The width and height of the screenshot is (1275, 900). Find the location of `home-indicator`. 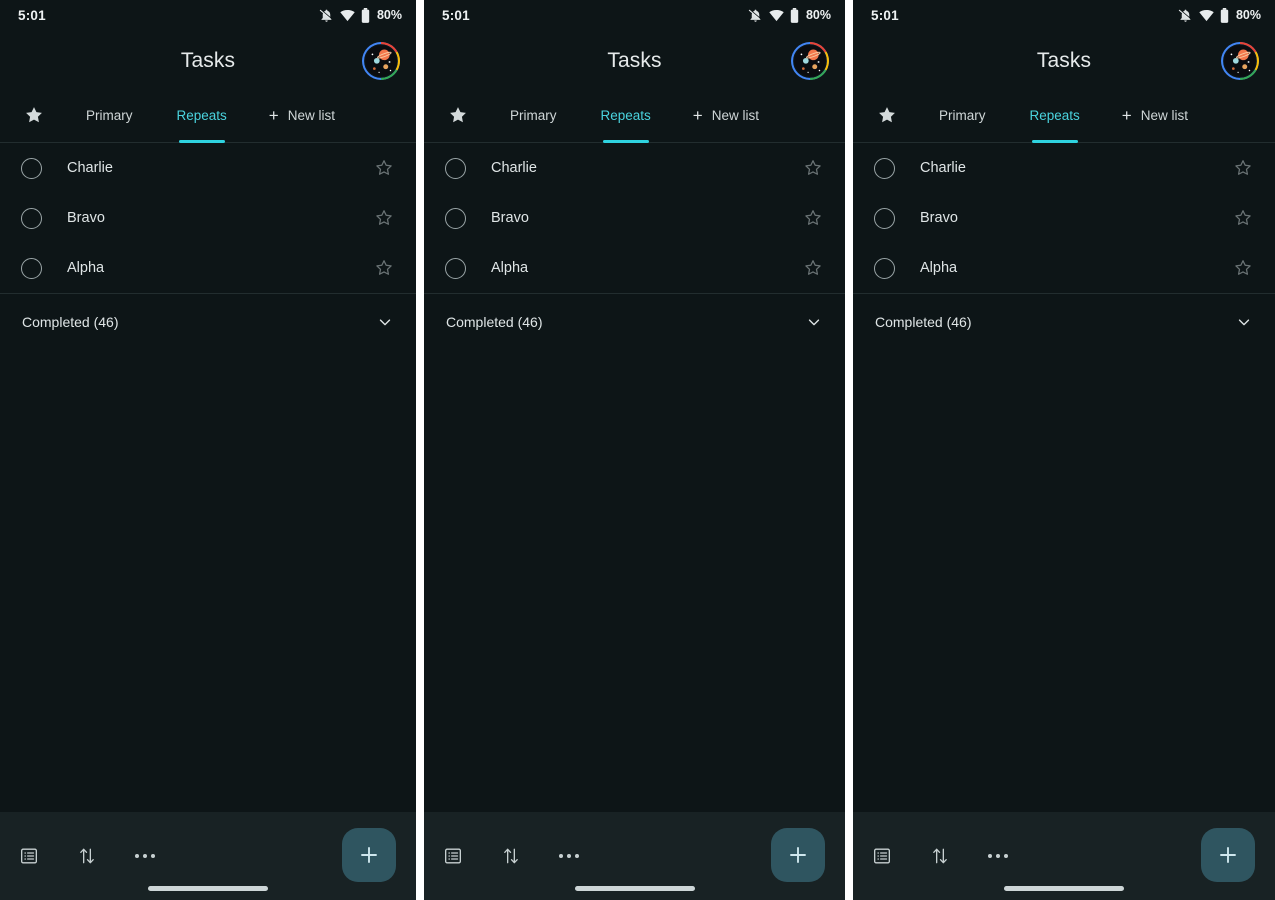

home-indicator is located at coordinates (1064, 888).